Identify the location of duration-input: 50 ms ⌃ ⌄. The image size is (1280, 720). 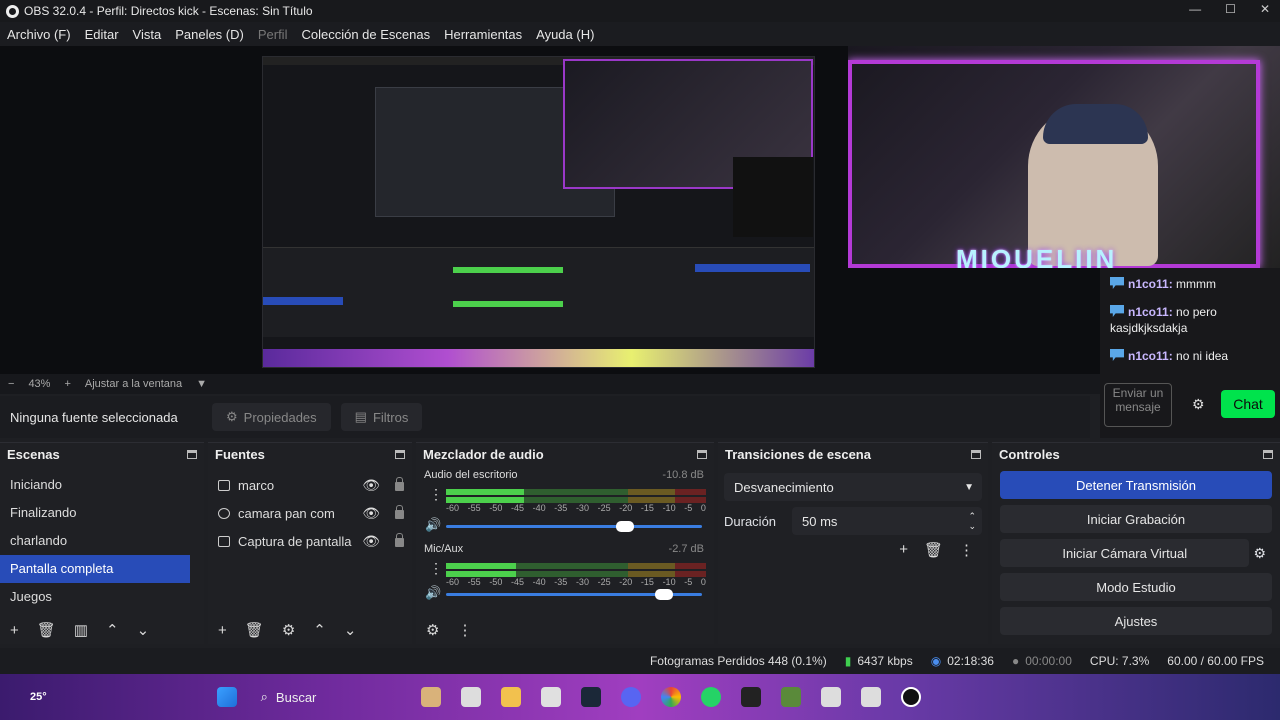
(887, 521).